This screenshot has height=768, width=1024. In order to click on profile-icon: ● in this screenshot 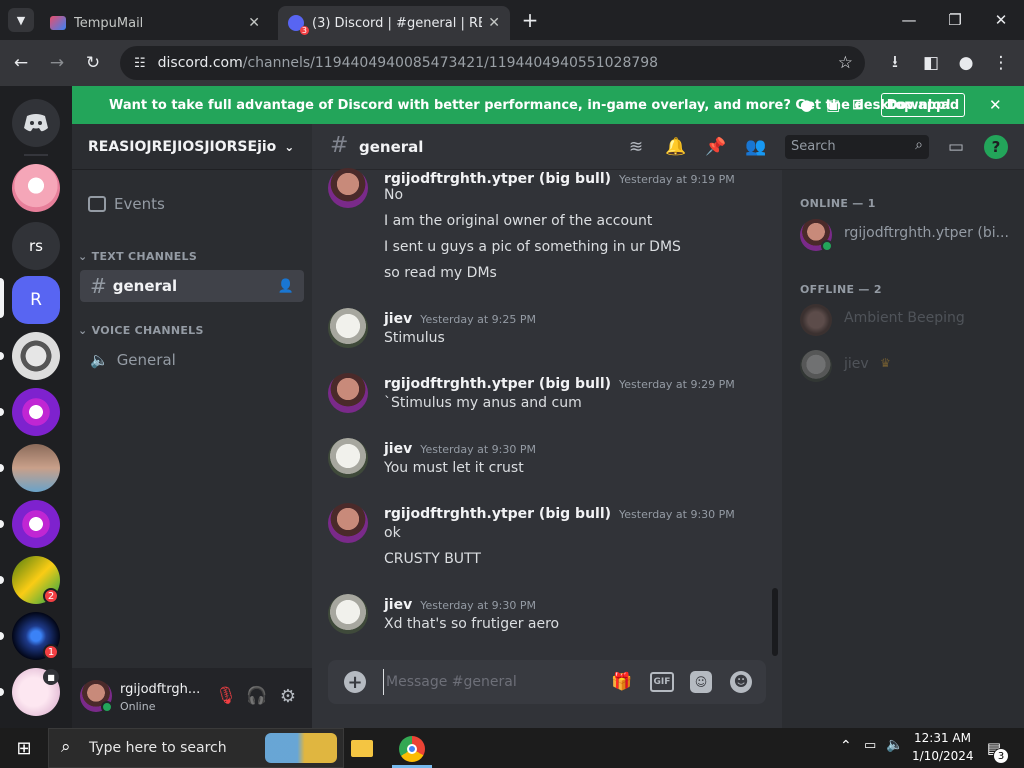, I will do `click(966, 63)`.